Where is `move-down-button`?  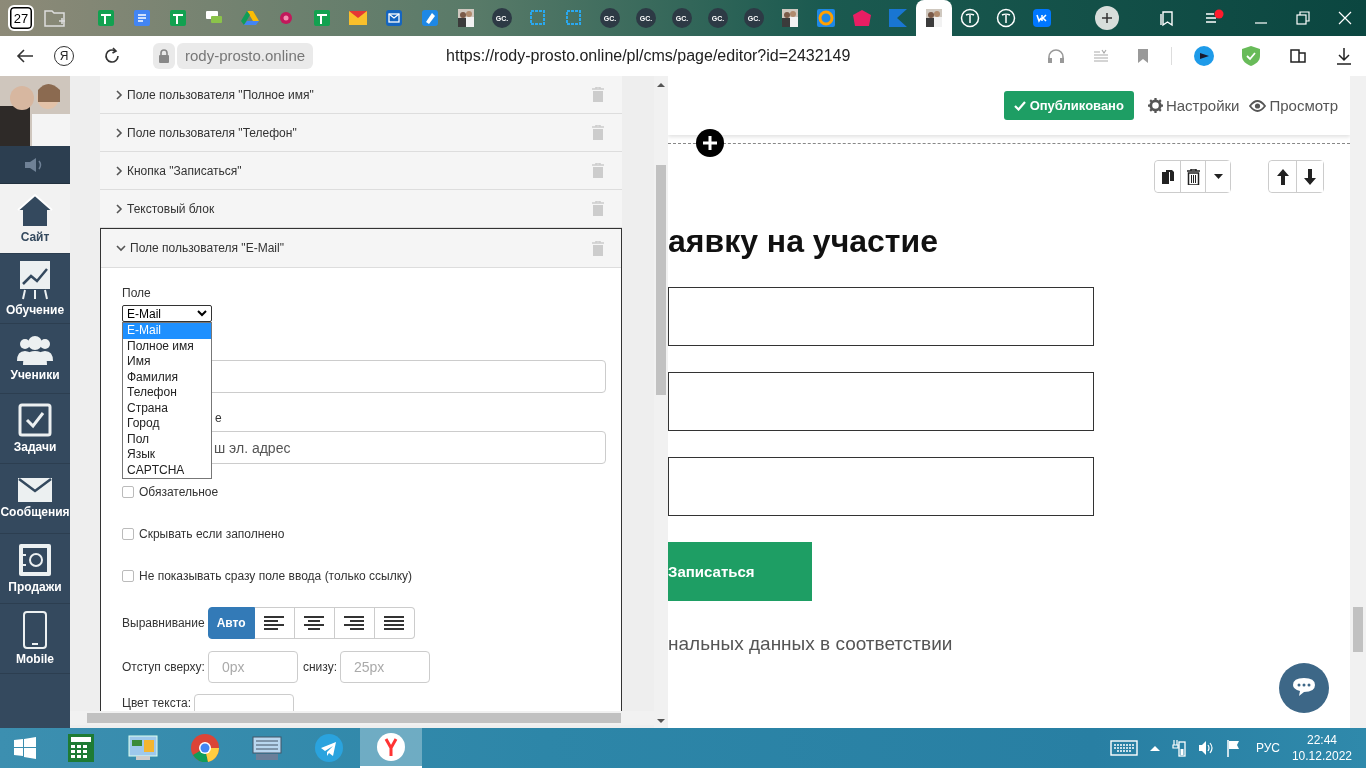
move-down-button is located at coordinates (1309, 176).